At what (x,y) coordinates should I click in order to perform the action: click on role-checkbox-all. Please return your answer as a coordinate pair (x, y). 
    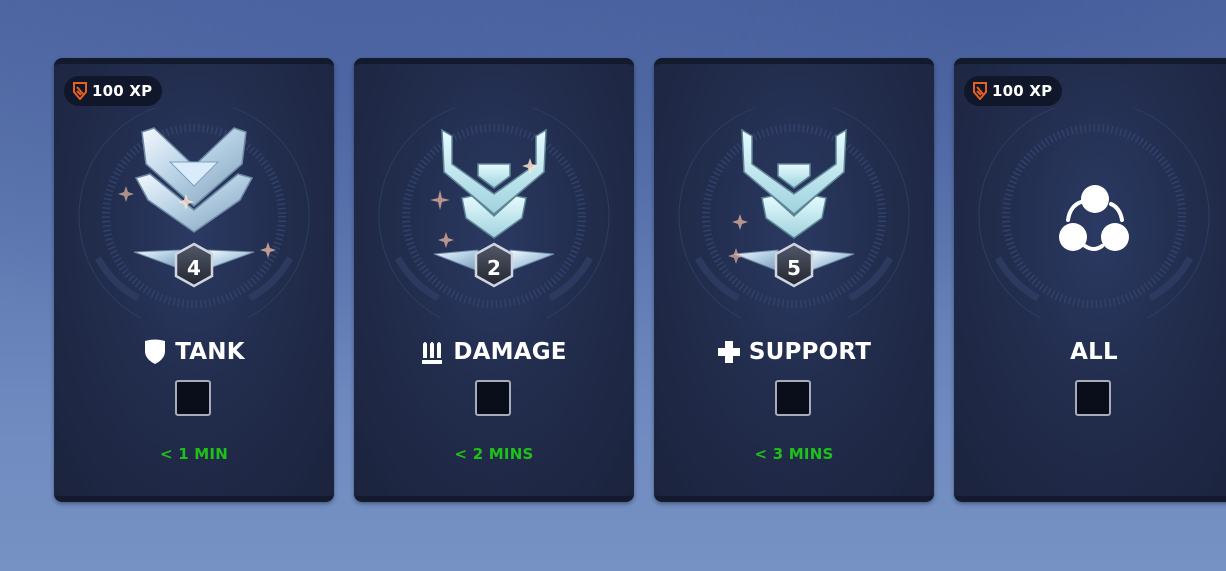
    Looking at the image, I should click on (1093, 398).